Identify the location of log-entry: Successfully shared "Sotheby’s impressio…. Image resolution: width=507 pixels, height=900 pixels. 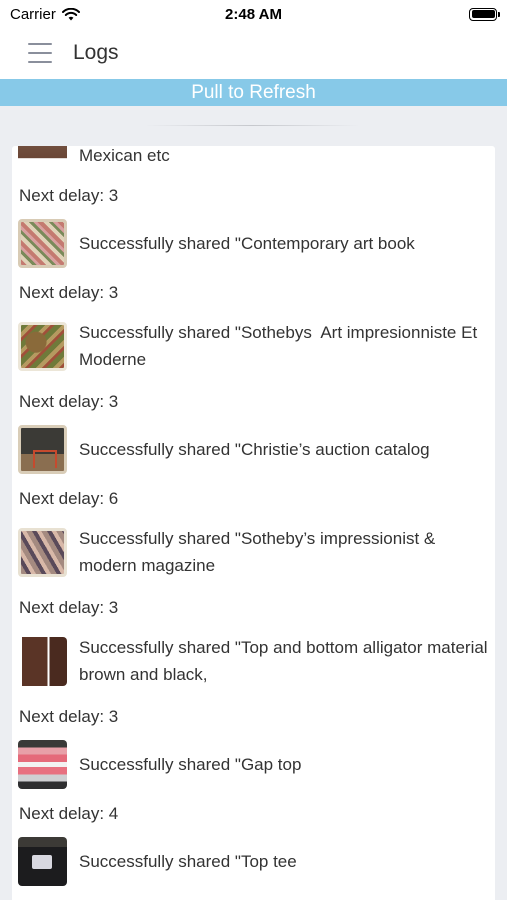
(253, 552).